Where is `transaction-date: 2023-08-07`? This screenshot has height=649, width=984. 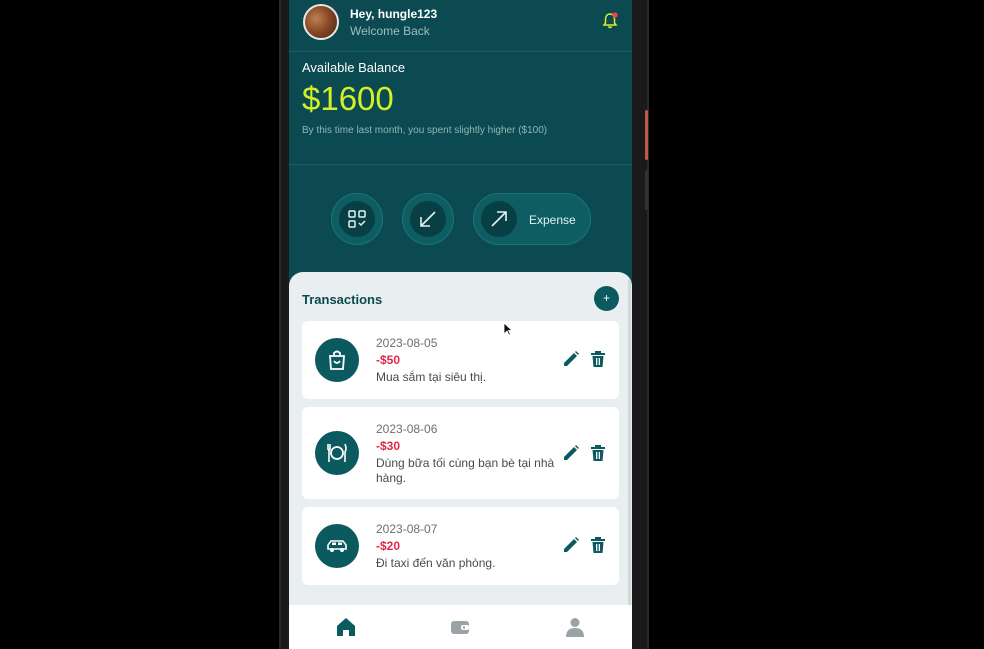 transaction-date: 2023-08-07 is located at coordinates (407, 529).